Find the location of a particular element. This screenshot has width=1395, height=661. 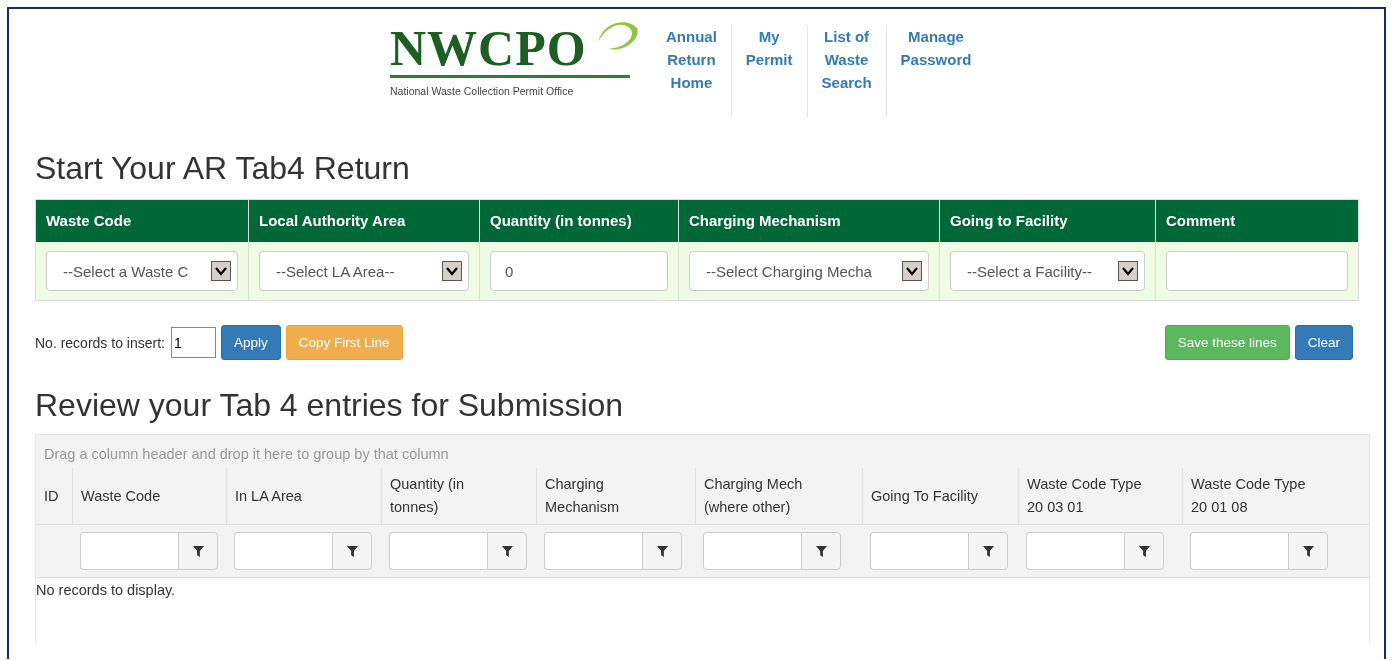

dropdown: --Select Charging Mecha is located at coordinates (809, 271).